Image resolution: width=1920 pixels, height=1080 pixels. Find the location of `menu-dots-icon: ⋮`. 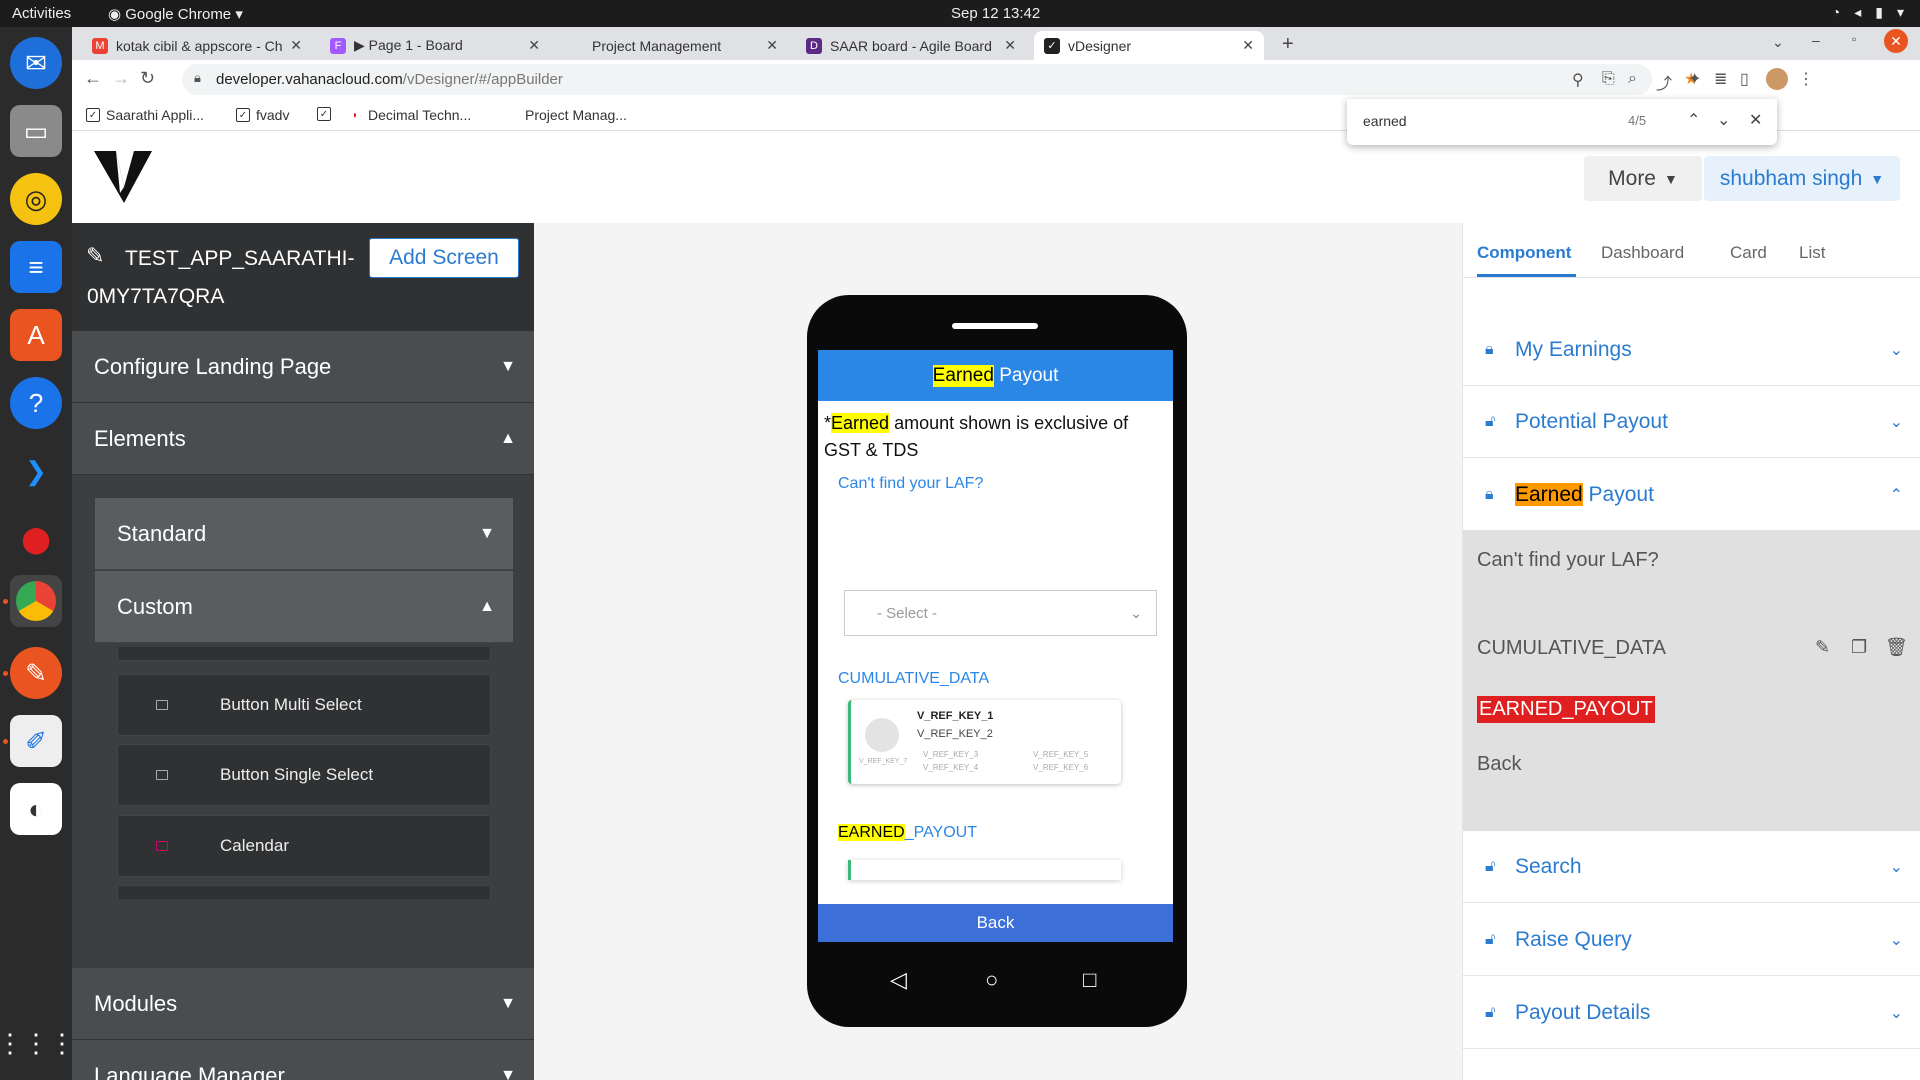

menu-dots-icon: ⋮ is located at coordinates (1806, 79).